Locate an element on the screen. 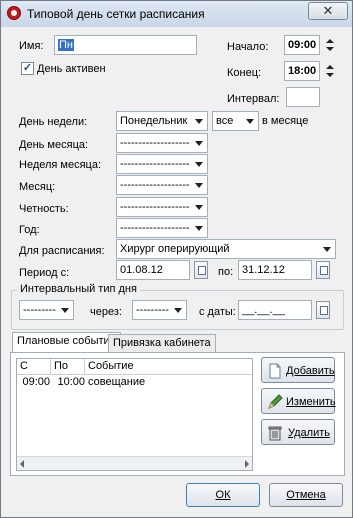  period-from-field: 01.08.12 is located at coordinates (153, 270).